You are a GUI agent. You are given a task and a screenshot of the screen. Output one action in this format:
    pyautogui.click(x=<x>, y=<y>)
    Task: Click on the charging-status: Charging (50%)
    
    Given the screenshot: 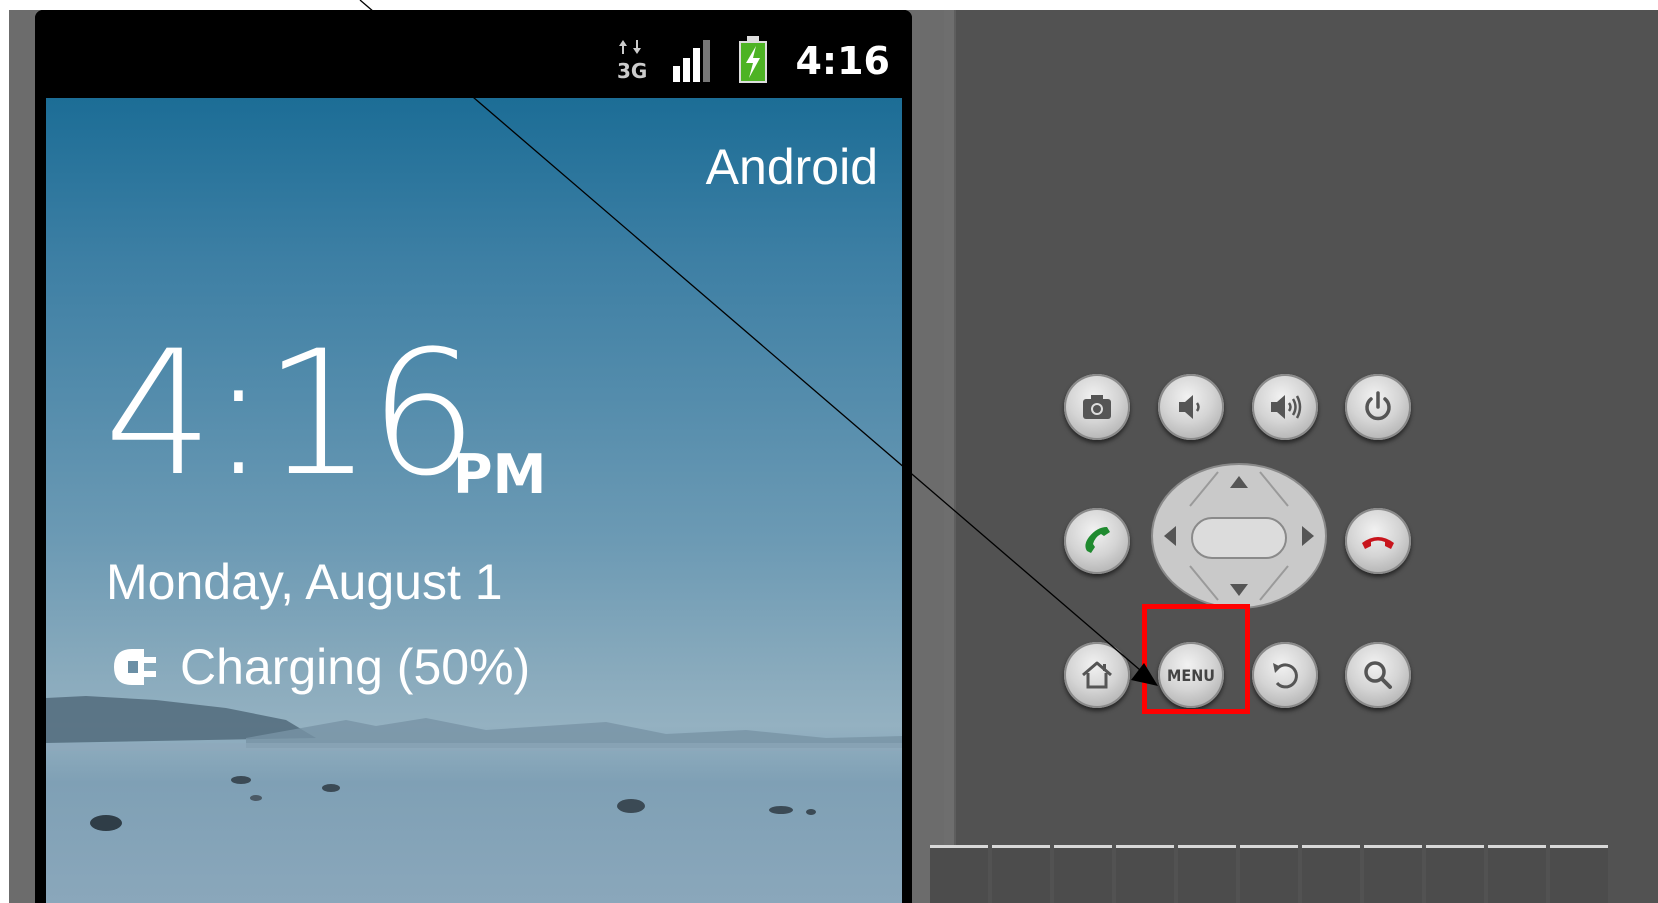 What is the action you would take?
    pyautogui.click(x=320, y=667)
    